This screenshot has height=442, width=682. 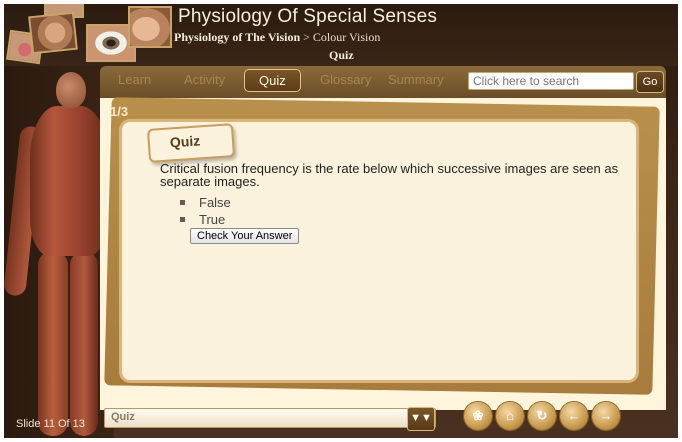 What do you see at coordinates (416, 79) in the screenshot?
I see `tab-summary: Summary` at bounding box center [416, 79].